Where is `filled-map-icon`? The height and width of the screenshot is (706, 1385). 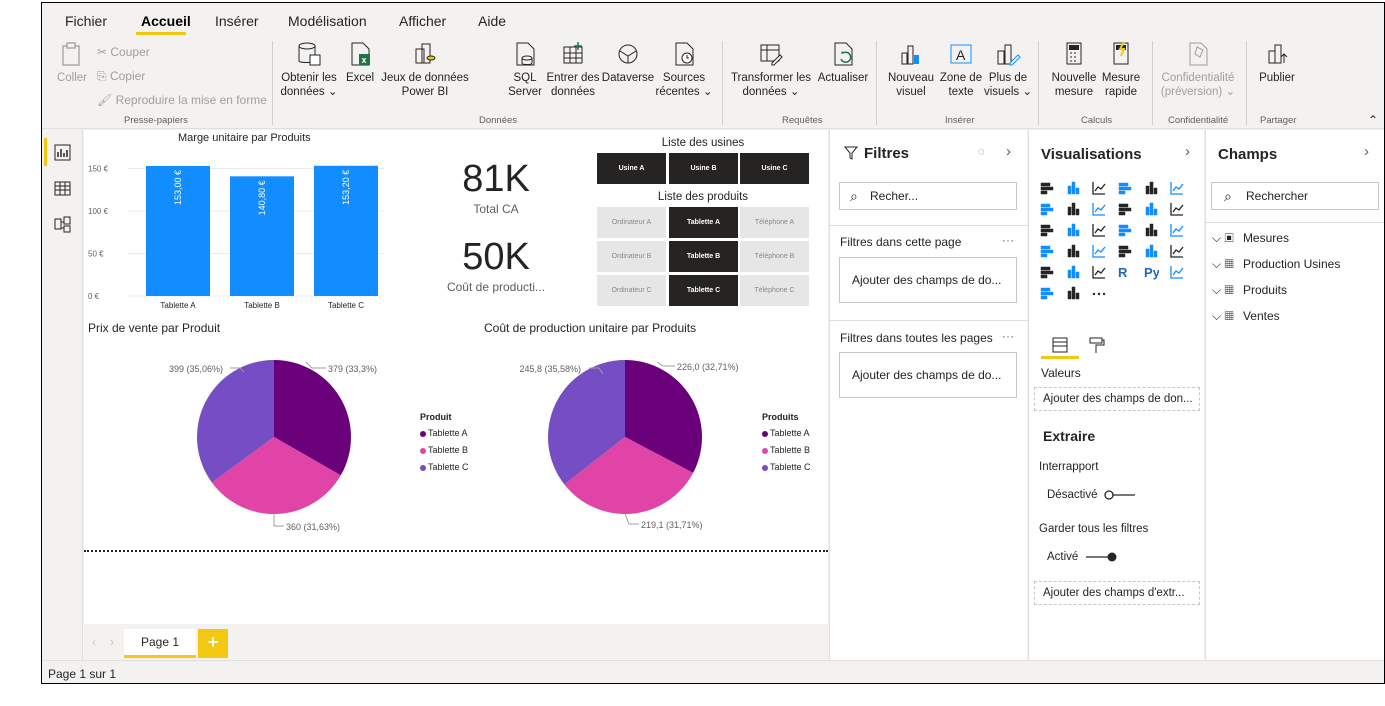
filled-map-icon is located at coordinates (1073, 251).